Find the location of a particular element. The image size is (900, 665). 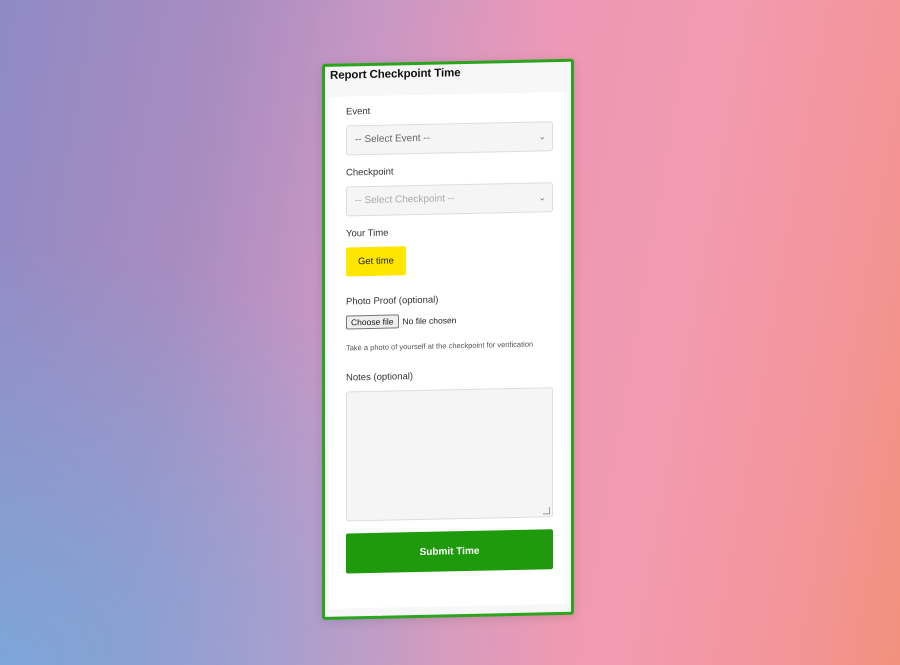

checkpoint-select: -- Select Checkpoint -- ⌄ is located at coordinates (449, 199).